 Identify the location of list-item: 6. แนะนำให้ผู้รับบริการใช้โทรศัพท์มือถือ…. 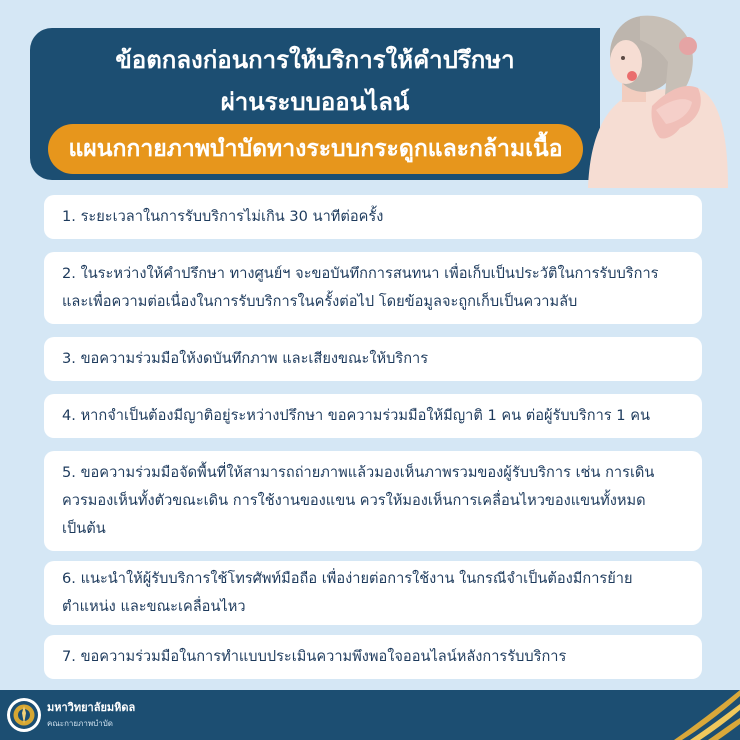
(373, 593).